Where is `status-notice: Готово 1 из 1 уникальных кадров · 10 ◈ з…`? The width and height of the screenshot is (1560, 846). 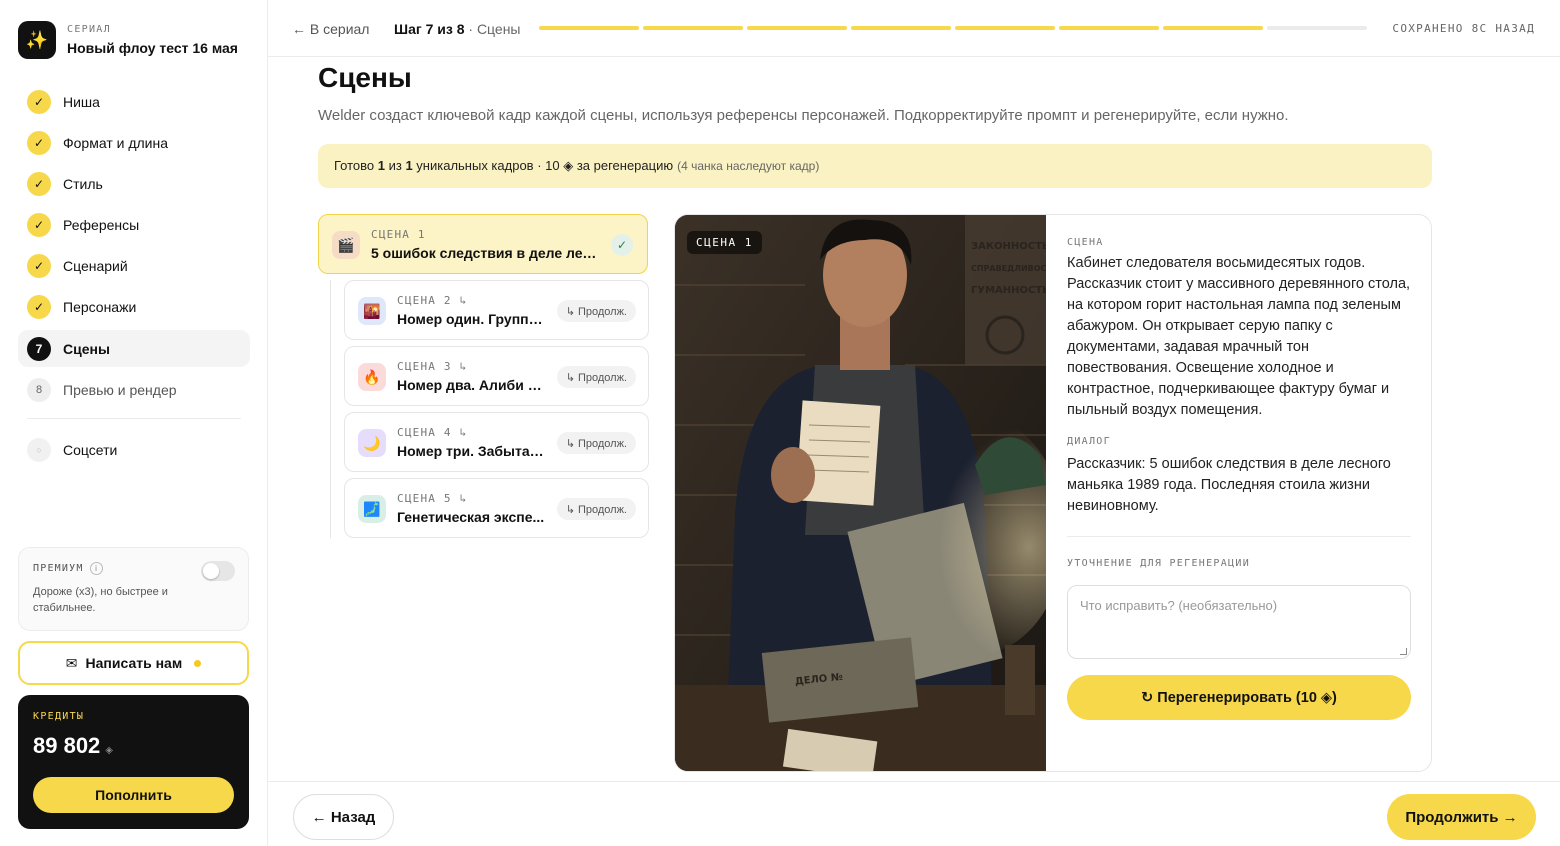 status-notice: Готово 1 из 1 уникальных кадров · 10 ◈ з… is located at coordinates (875, 166).